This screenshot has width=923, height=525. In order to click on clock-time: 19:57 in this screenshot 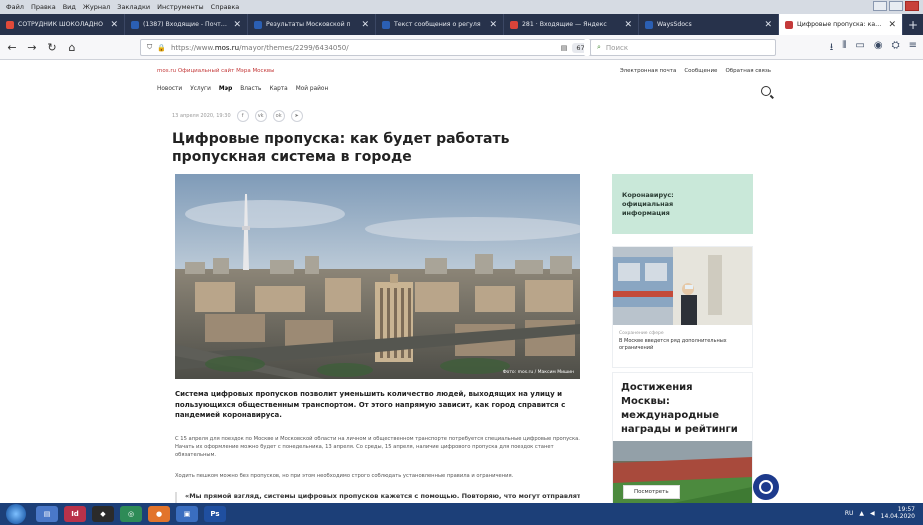, I will do `click(906, 509)`.